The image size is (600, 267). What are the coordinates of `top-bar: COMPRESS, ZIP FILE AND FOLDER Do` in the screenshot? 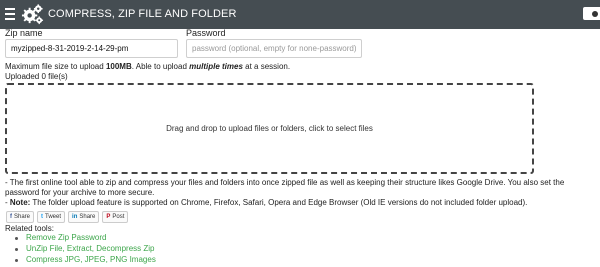 It's located at (300, 14).